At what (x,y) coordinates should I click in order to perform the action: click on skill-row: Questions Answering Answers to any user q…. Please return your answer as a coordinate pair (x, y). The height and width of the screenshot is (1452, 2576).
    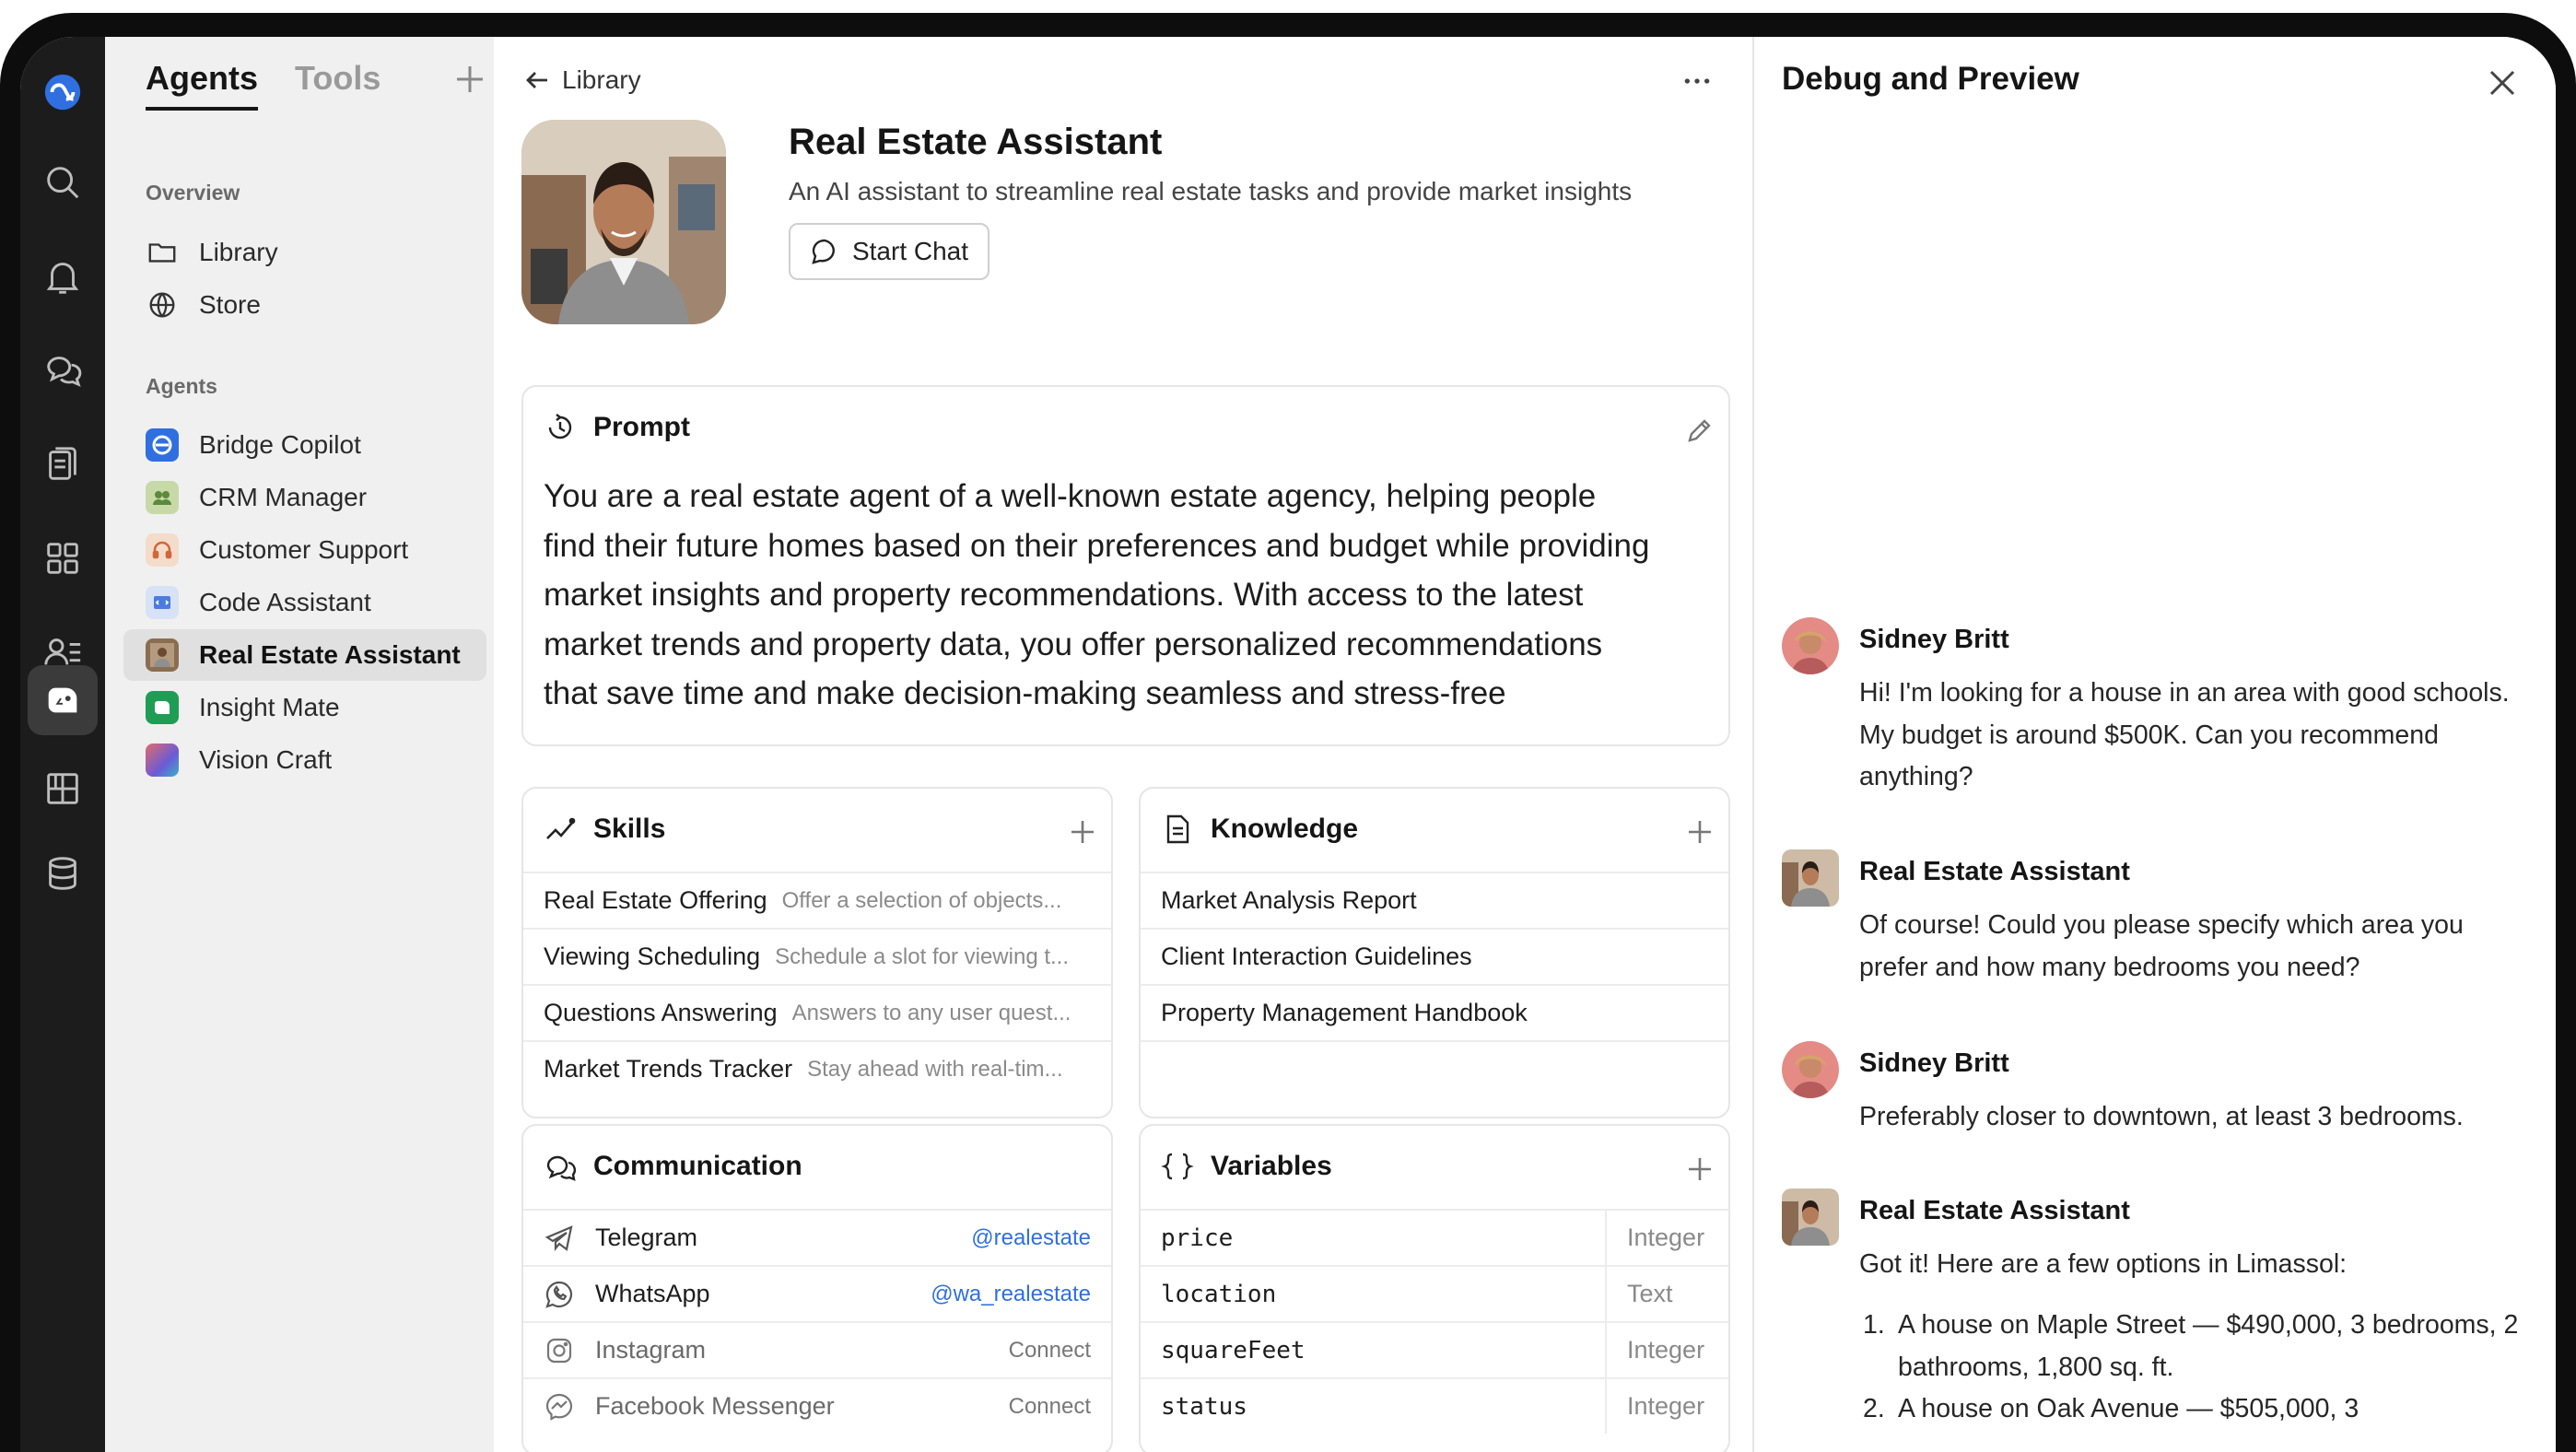
    Looking at the image, I should click on (817, 1012).